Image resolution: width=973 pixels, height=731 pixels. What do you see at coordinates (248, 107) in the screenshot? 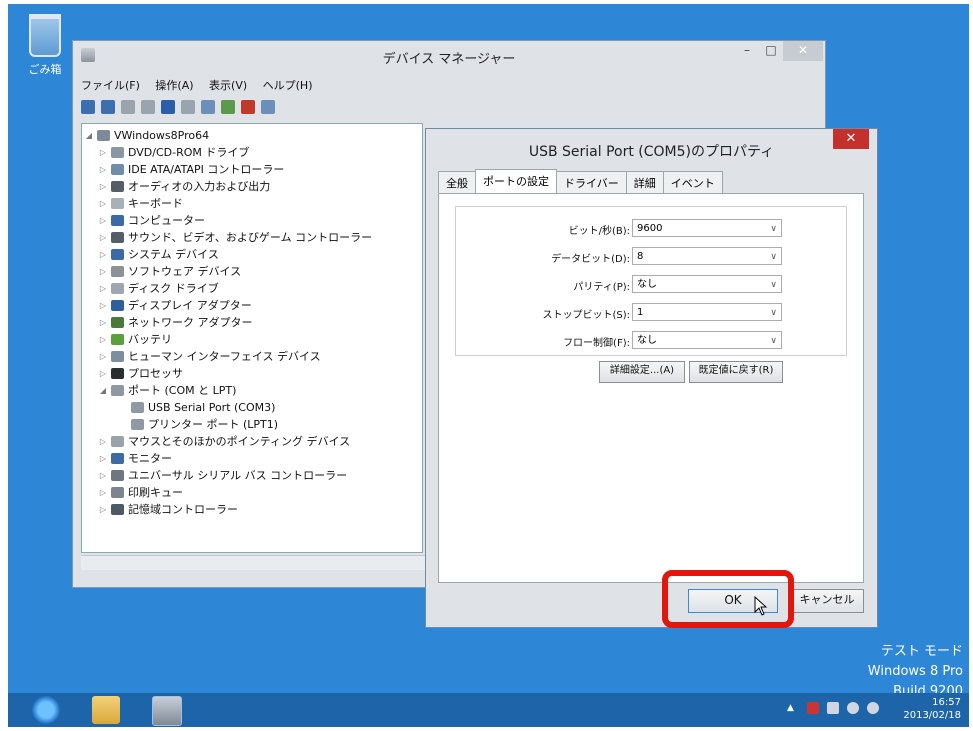
I see `disable-device-icon` at bounding box center [248, 107].